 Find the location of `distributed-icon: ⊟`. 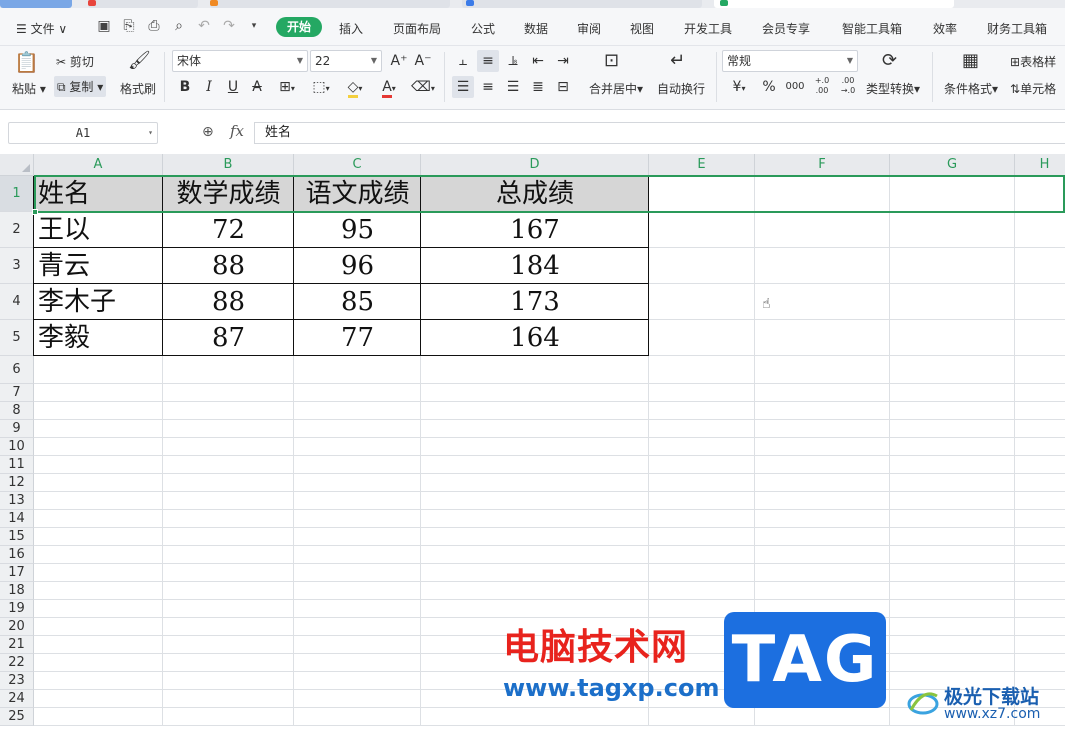

distributed-icon: ⊟ is located at coordinates (563, 87).